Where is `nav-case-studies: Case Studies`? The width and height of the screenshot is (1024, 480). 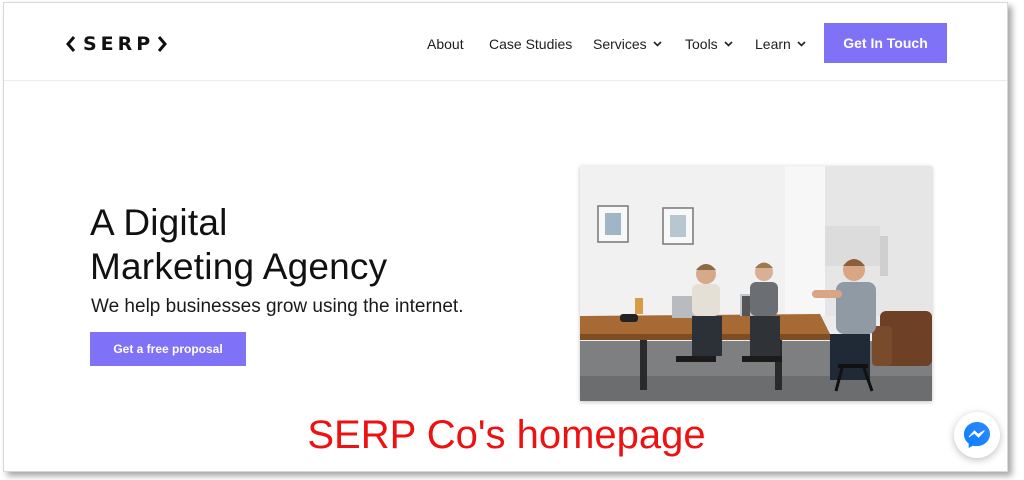
nav-case-studies: Case Studies is located at coordinates (530, 44).